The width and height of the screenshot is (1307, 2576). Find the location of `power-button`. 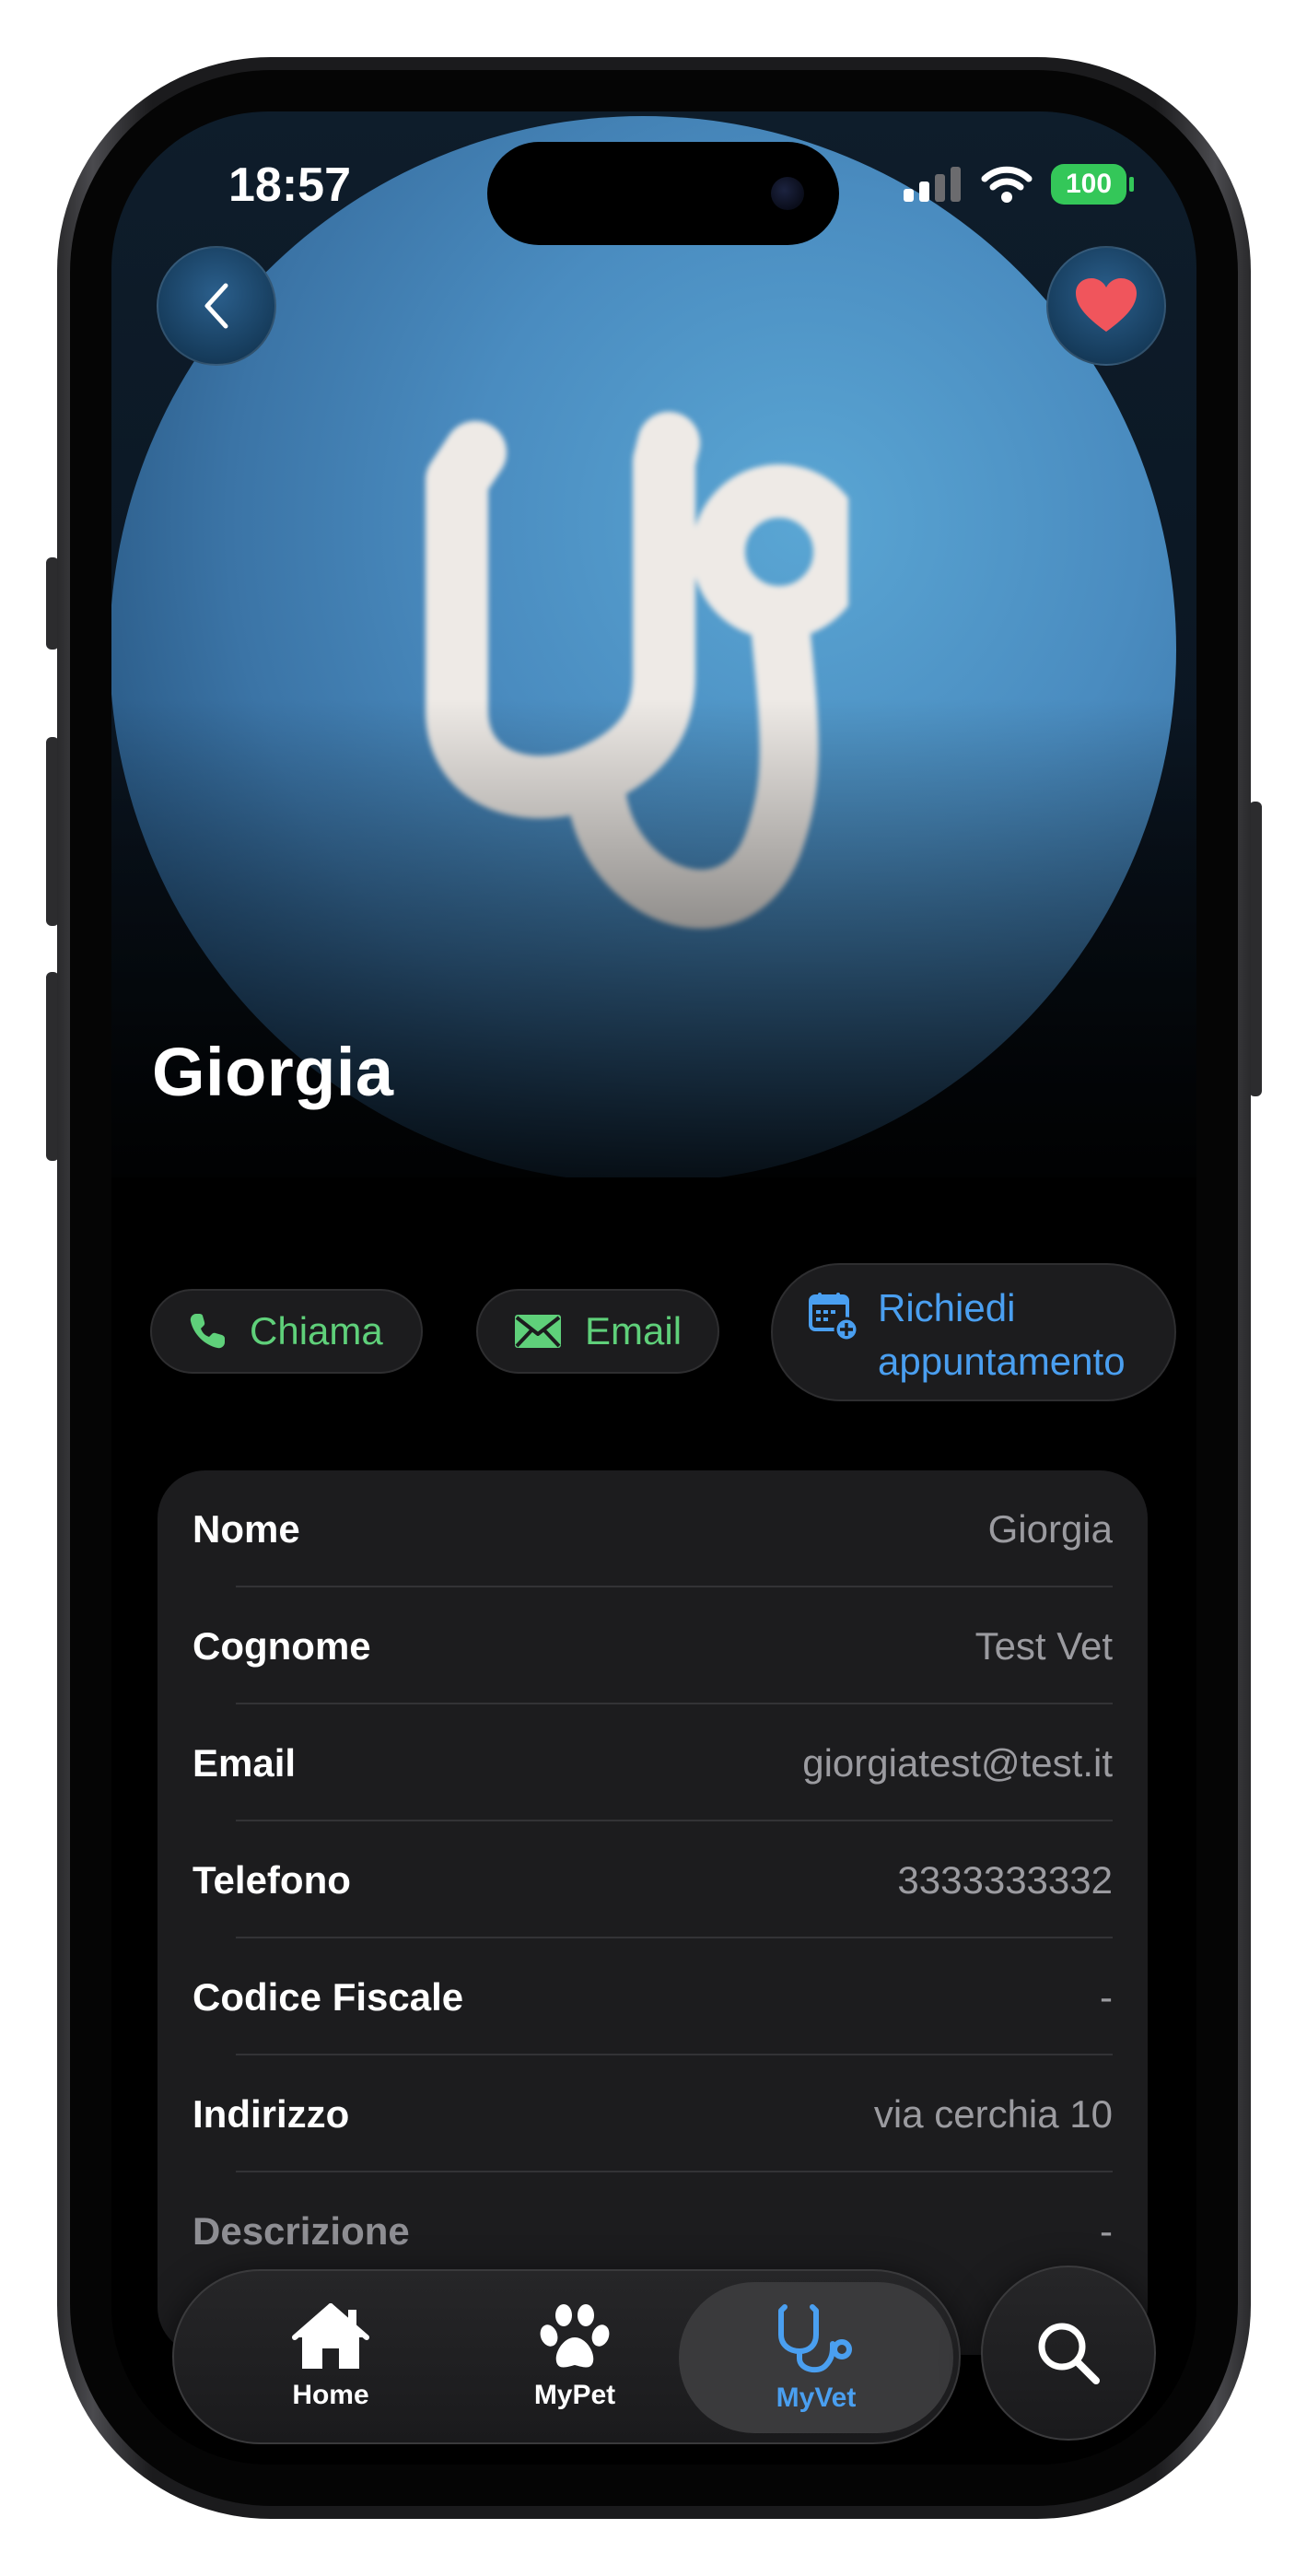

power-button is located at coordinates (1256, 949).